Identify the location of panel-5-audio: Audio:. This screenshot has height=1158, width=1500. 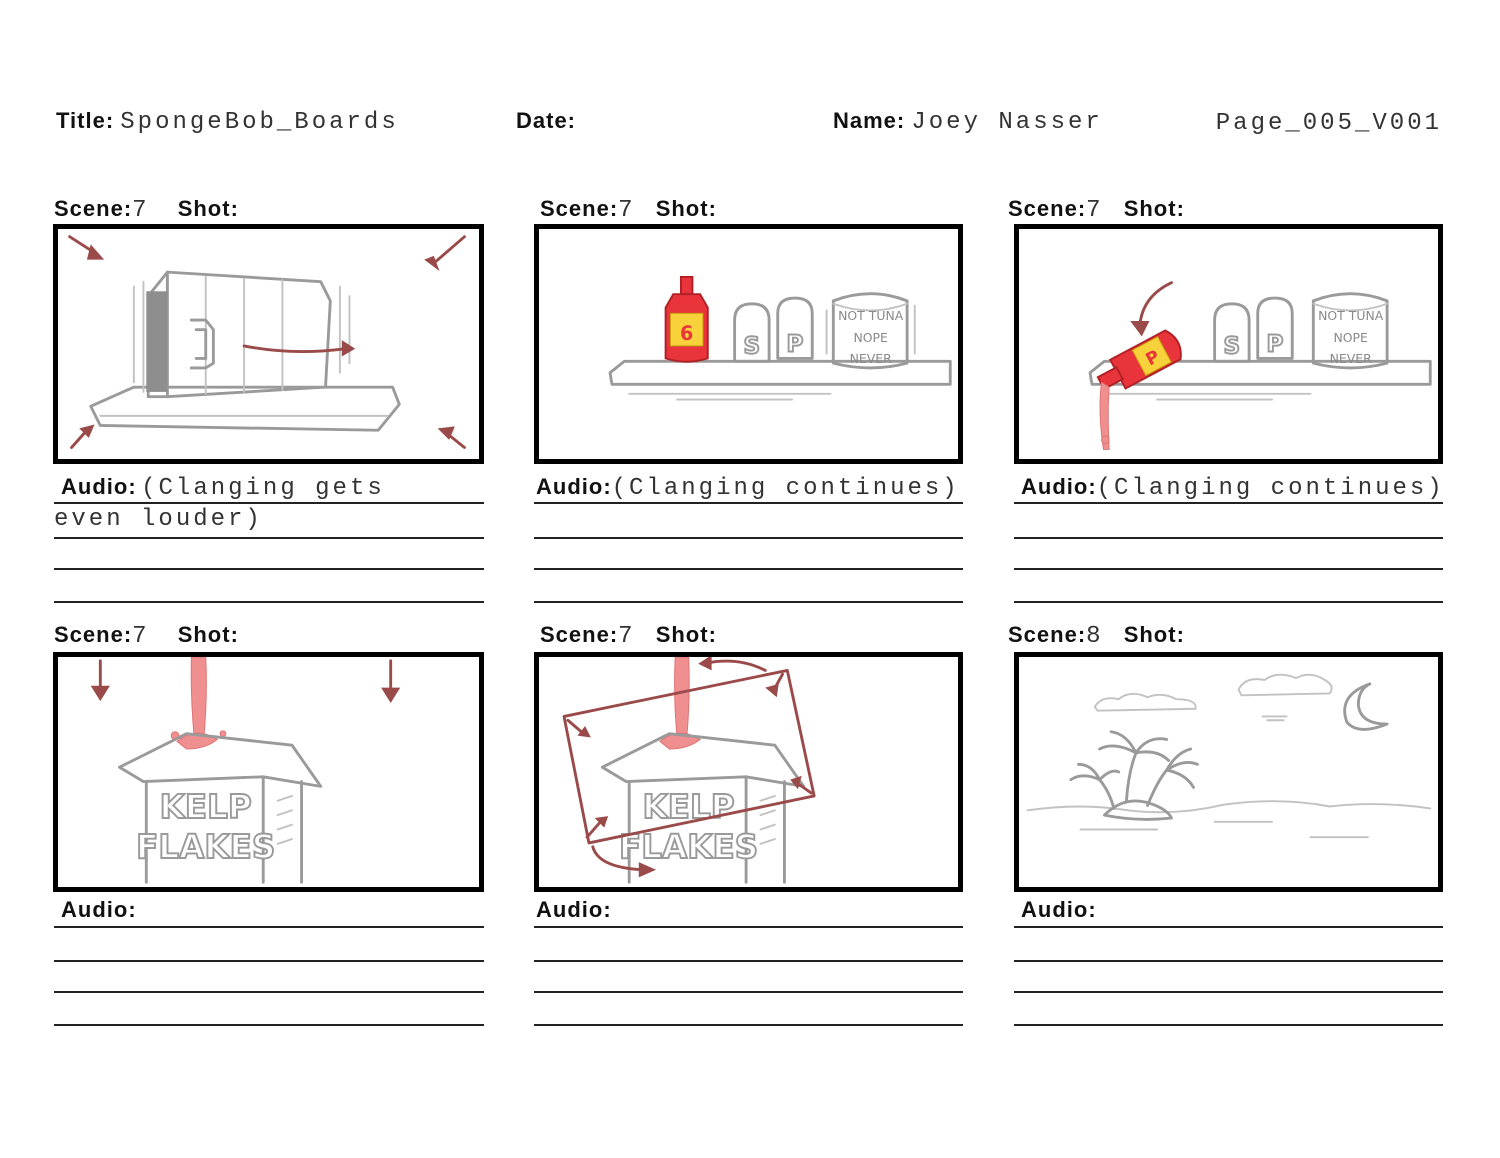
(574, 911).